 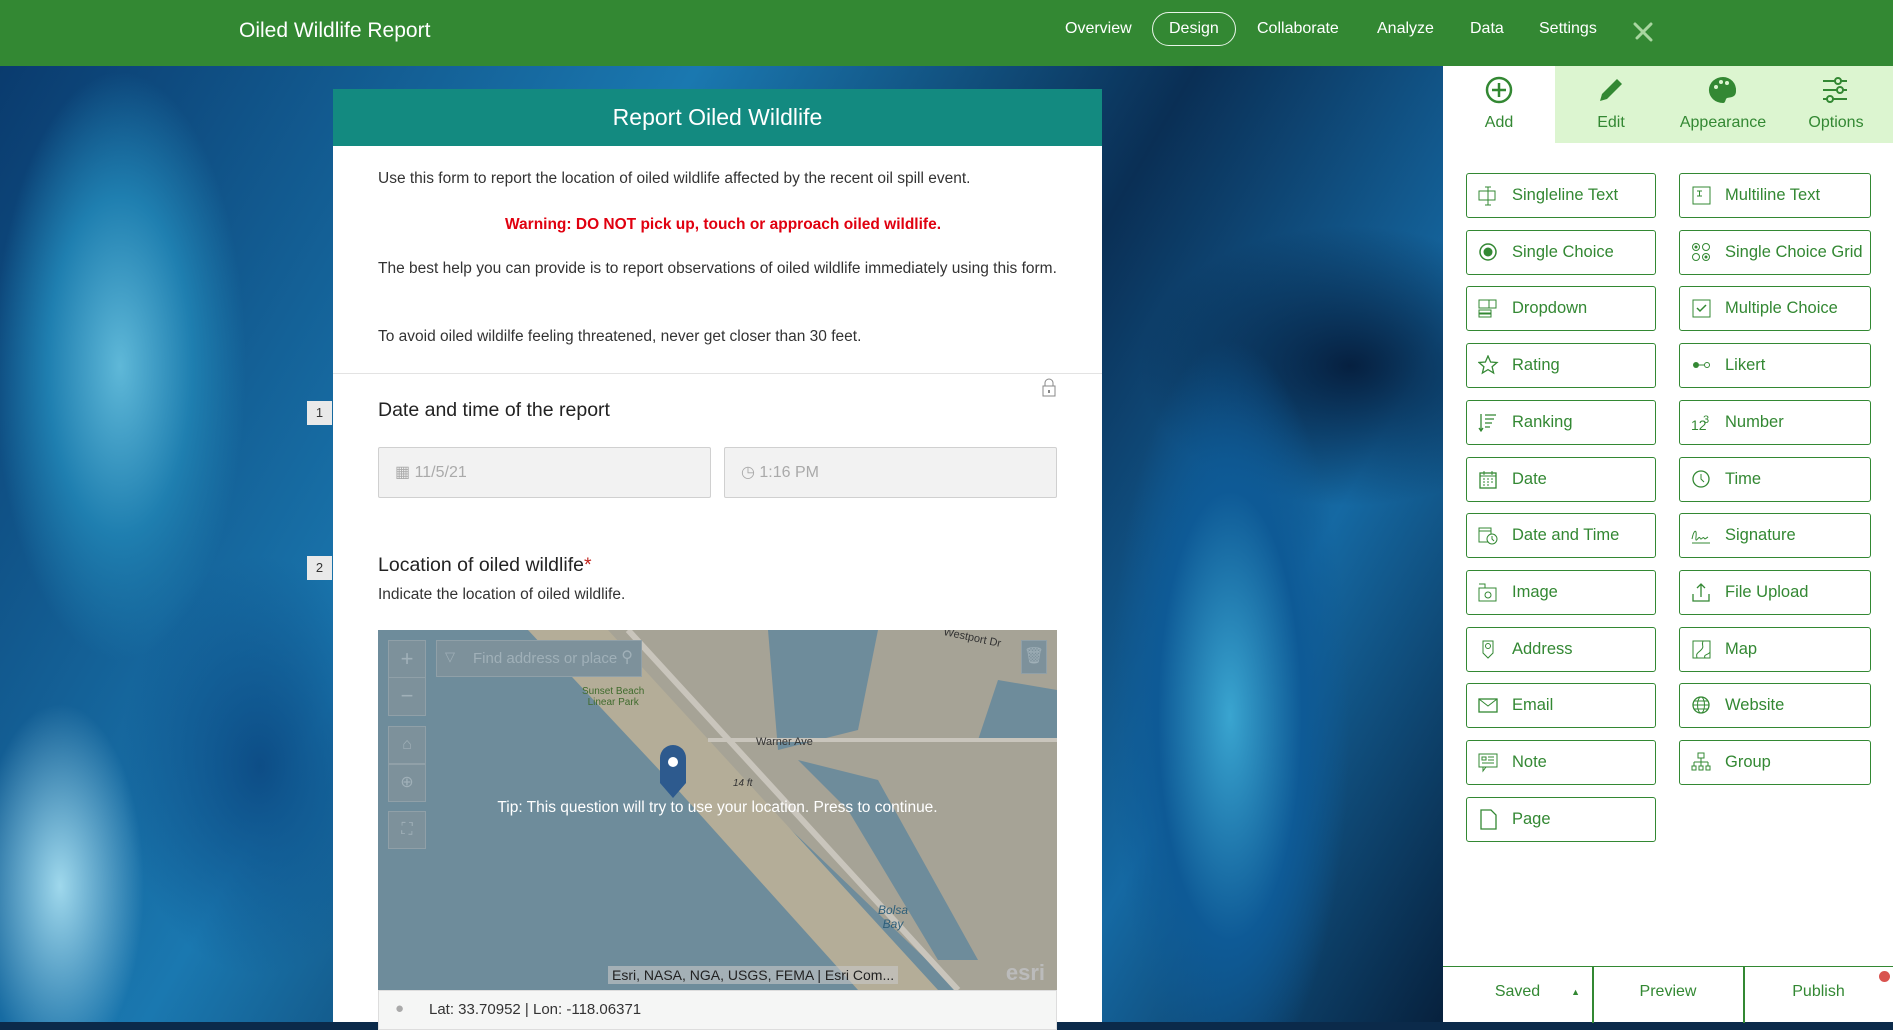 What do you see at coordinates (1568, 29) in the screenshot?
I see `nav-settings: Settings` at bounding box center [1568, 29].